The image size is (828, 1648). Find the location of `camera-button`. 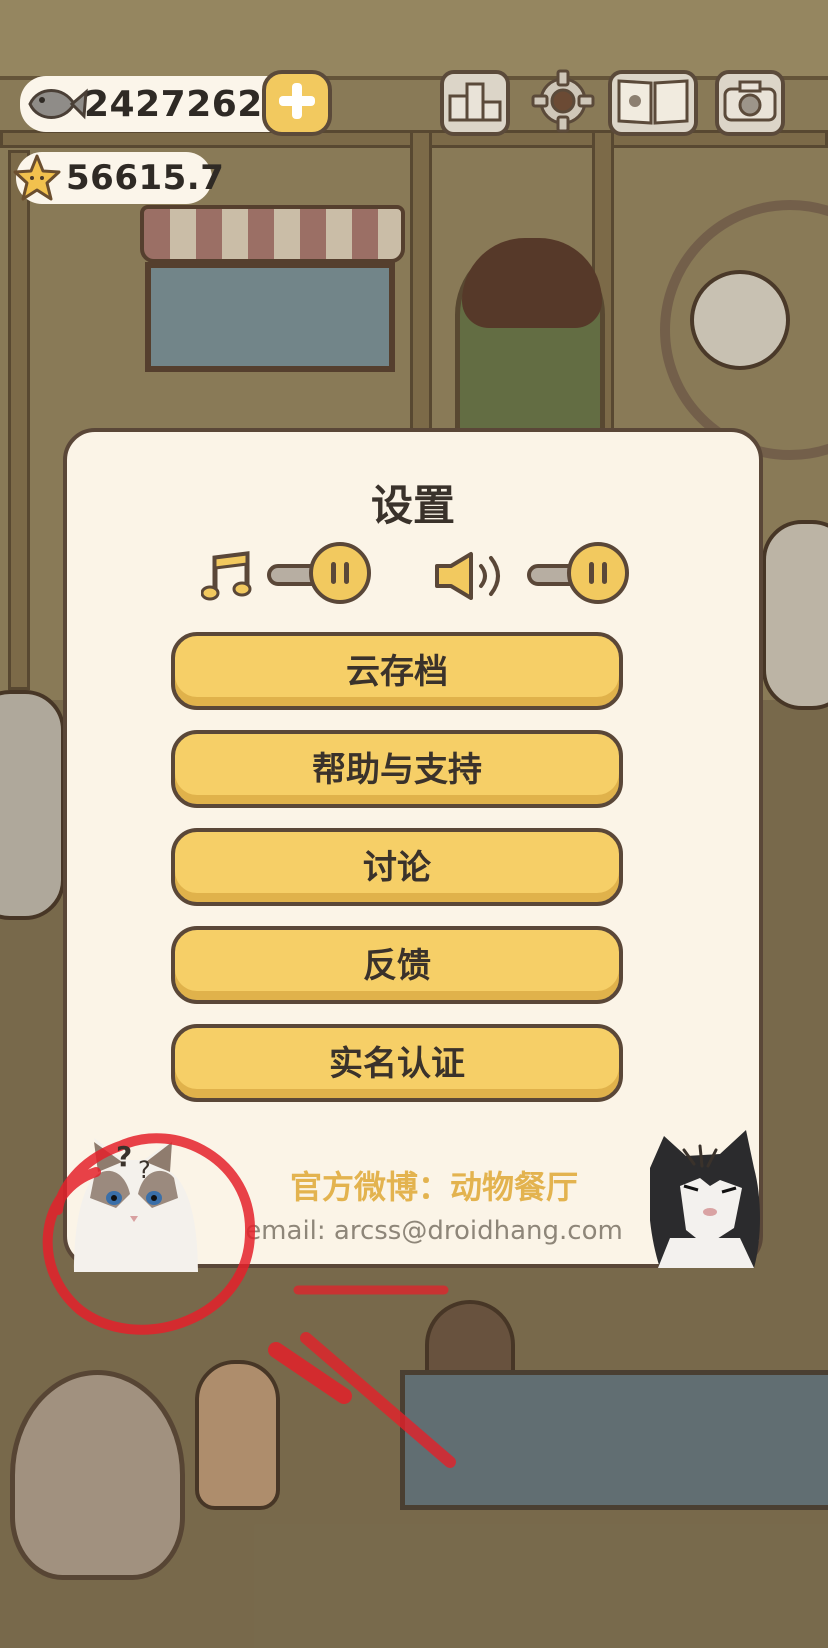

camera-button is located at coordinates (750, 103).